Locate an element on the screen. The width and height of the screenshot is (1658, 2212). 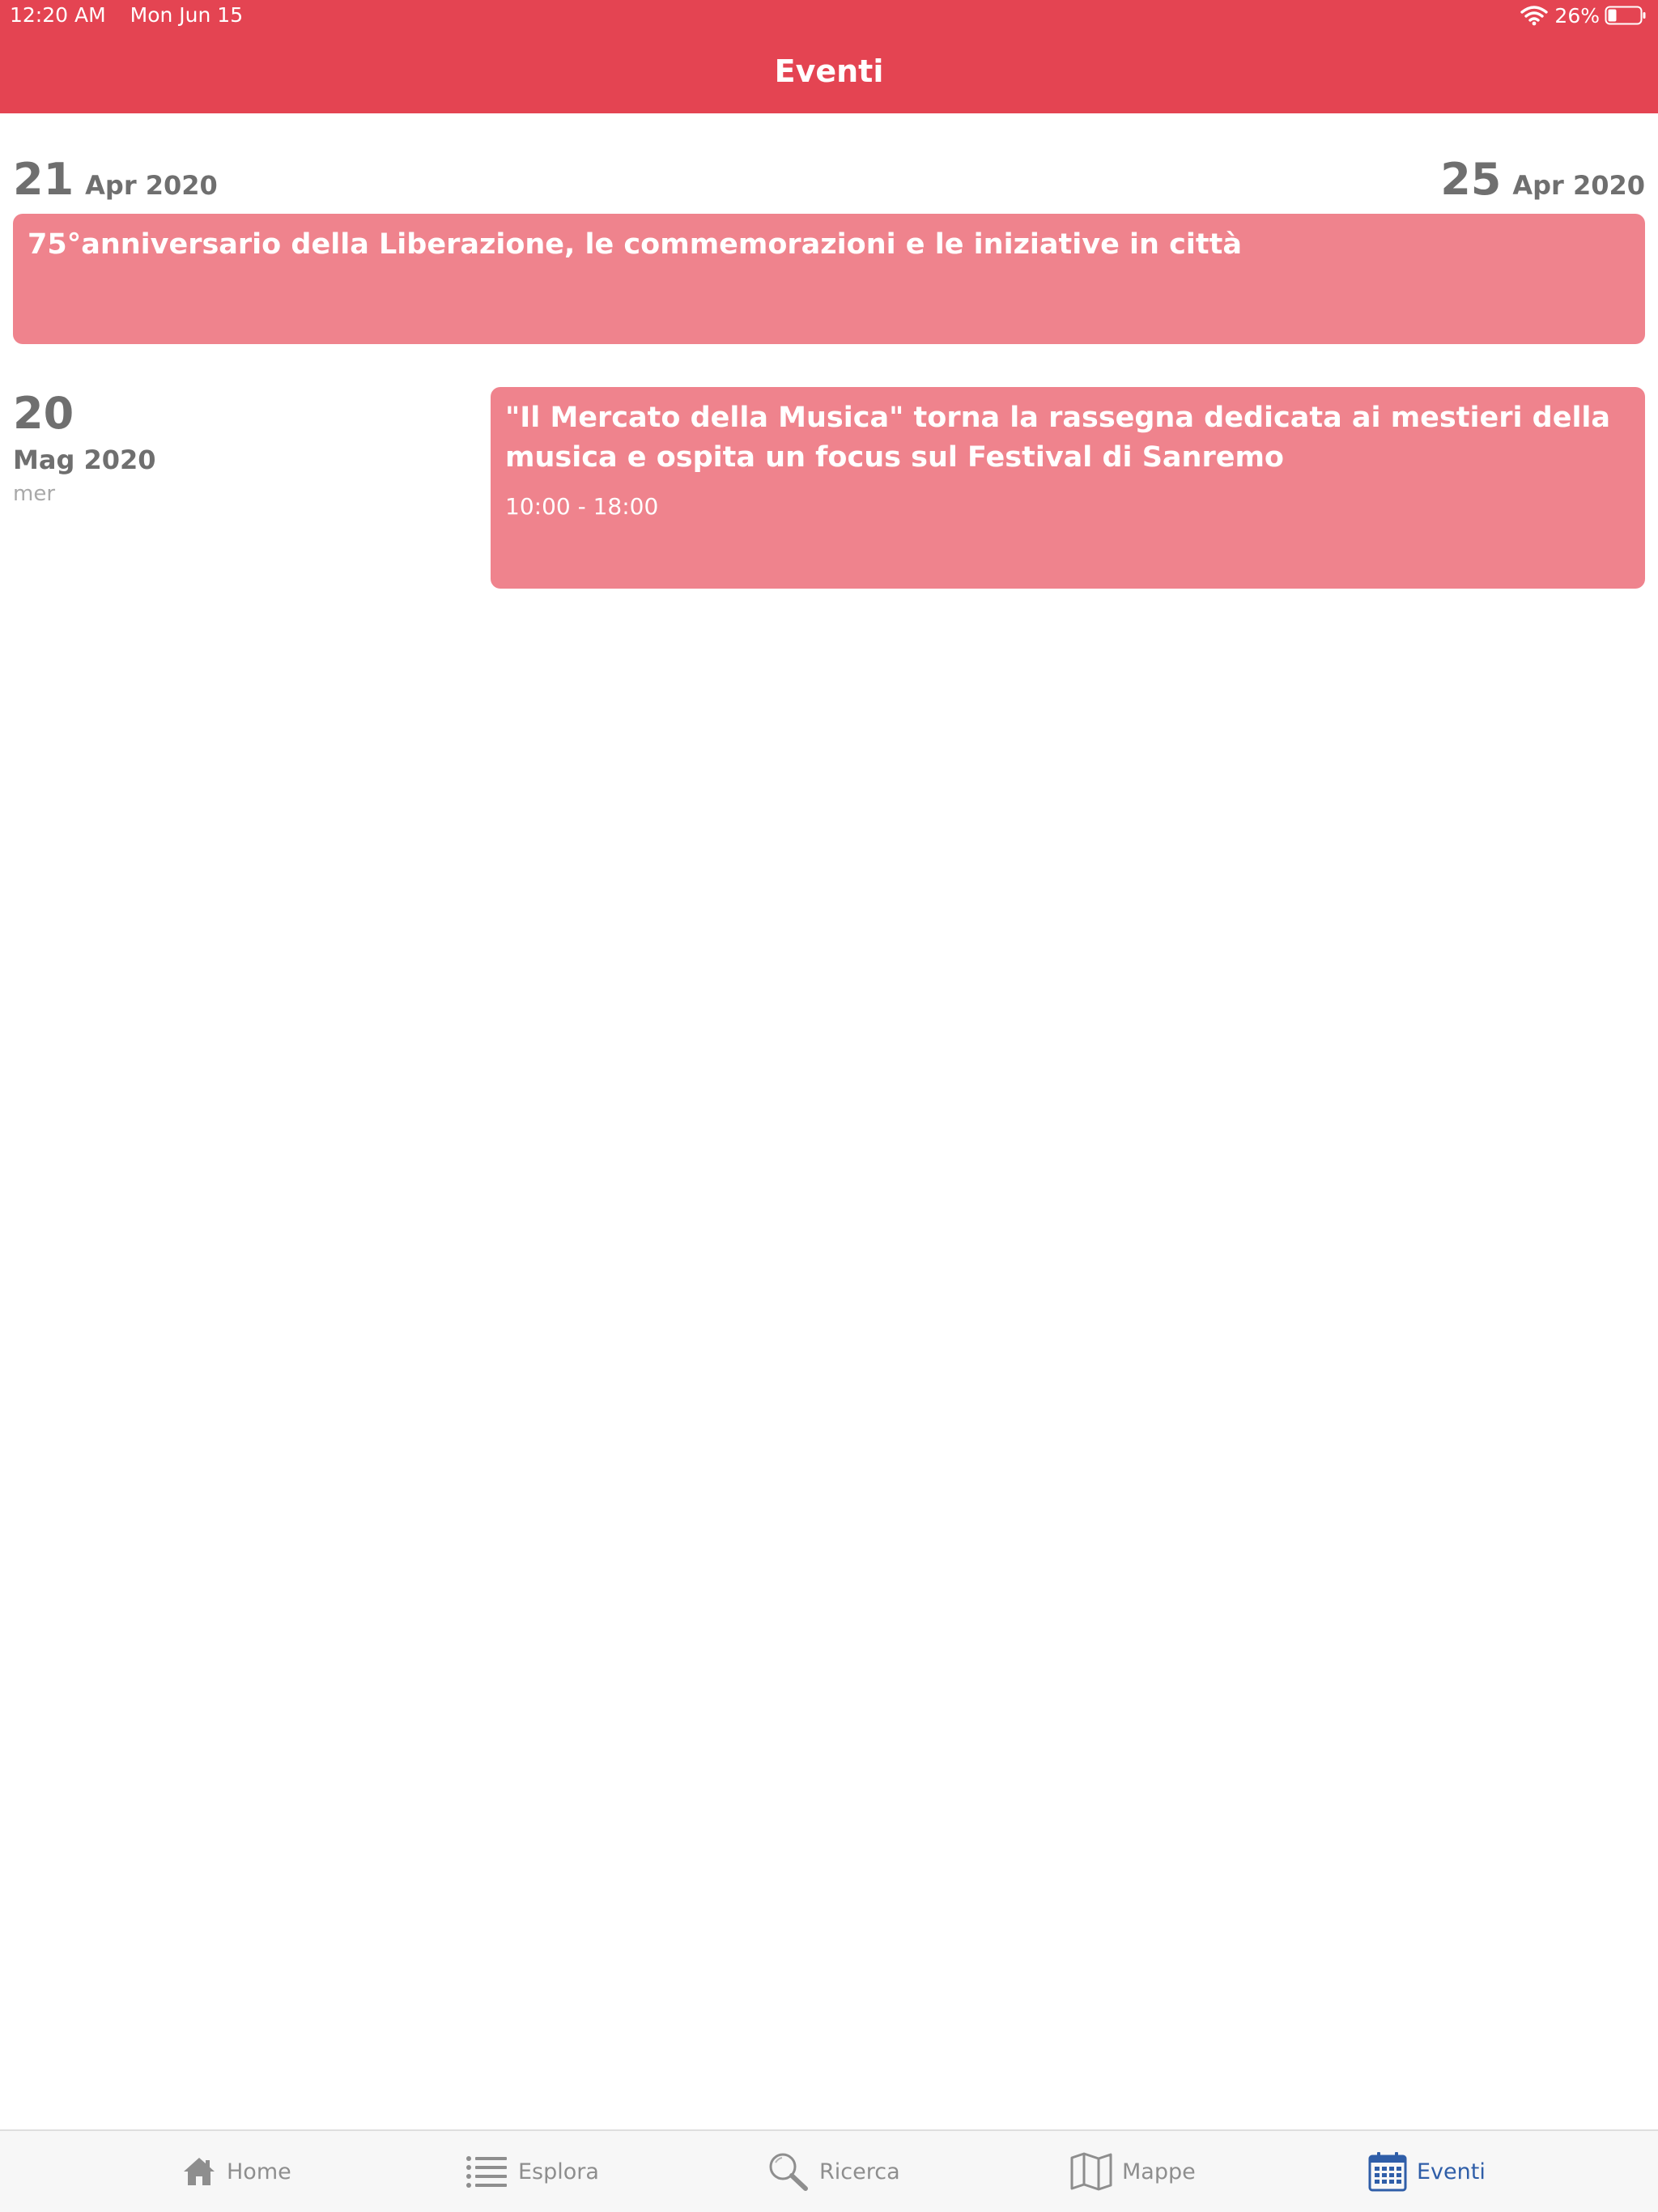
event-end-date: 25 Apr 2020 is located at coordinates (1542, 180).